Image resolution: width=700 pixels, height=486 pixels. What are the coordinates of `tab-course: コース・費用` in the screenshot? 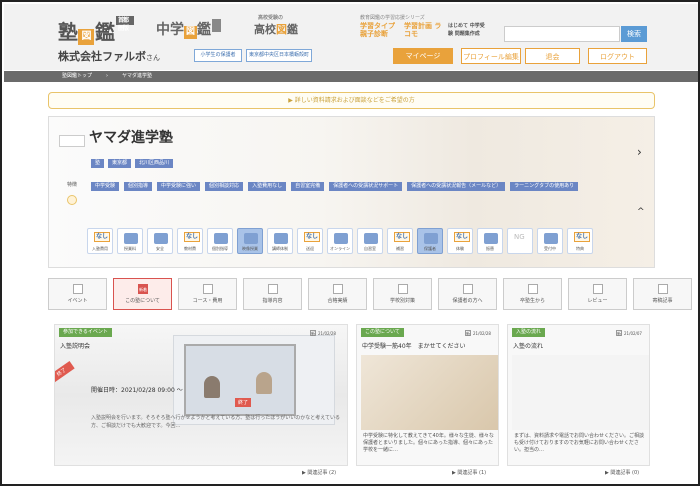 It's located at (207, 294).